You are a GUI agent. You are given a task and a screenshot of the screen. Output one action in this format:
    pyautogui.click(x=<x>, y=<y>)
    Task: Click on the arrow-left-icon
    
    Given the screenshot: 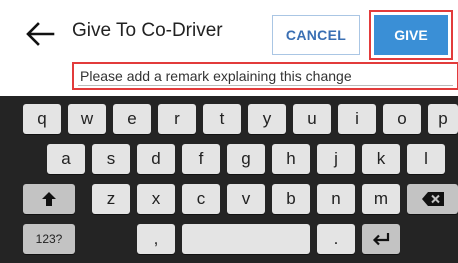 What is the action you would take?
    pyautogui.click(x=40, y=34)
    